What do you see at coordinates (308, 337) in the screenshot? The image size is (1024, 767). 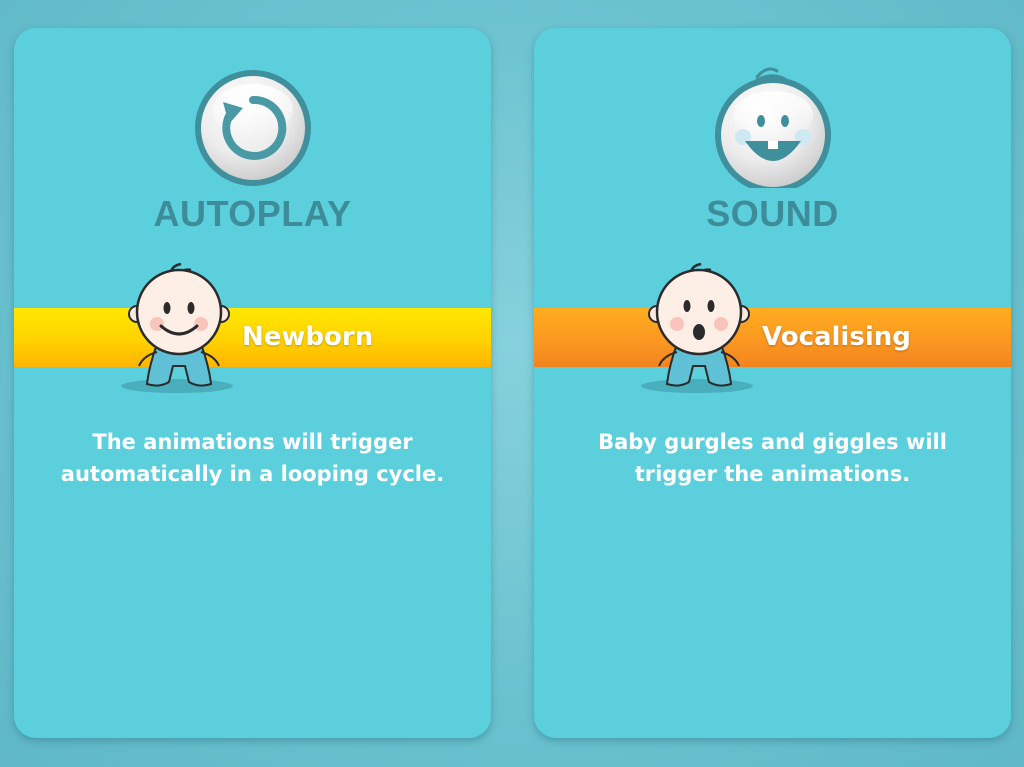 I see `stage-label: Newborn` at bounding box center [308, 337].